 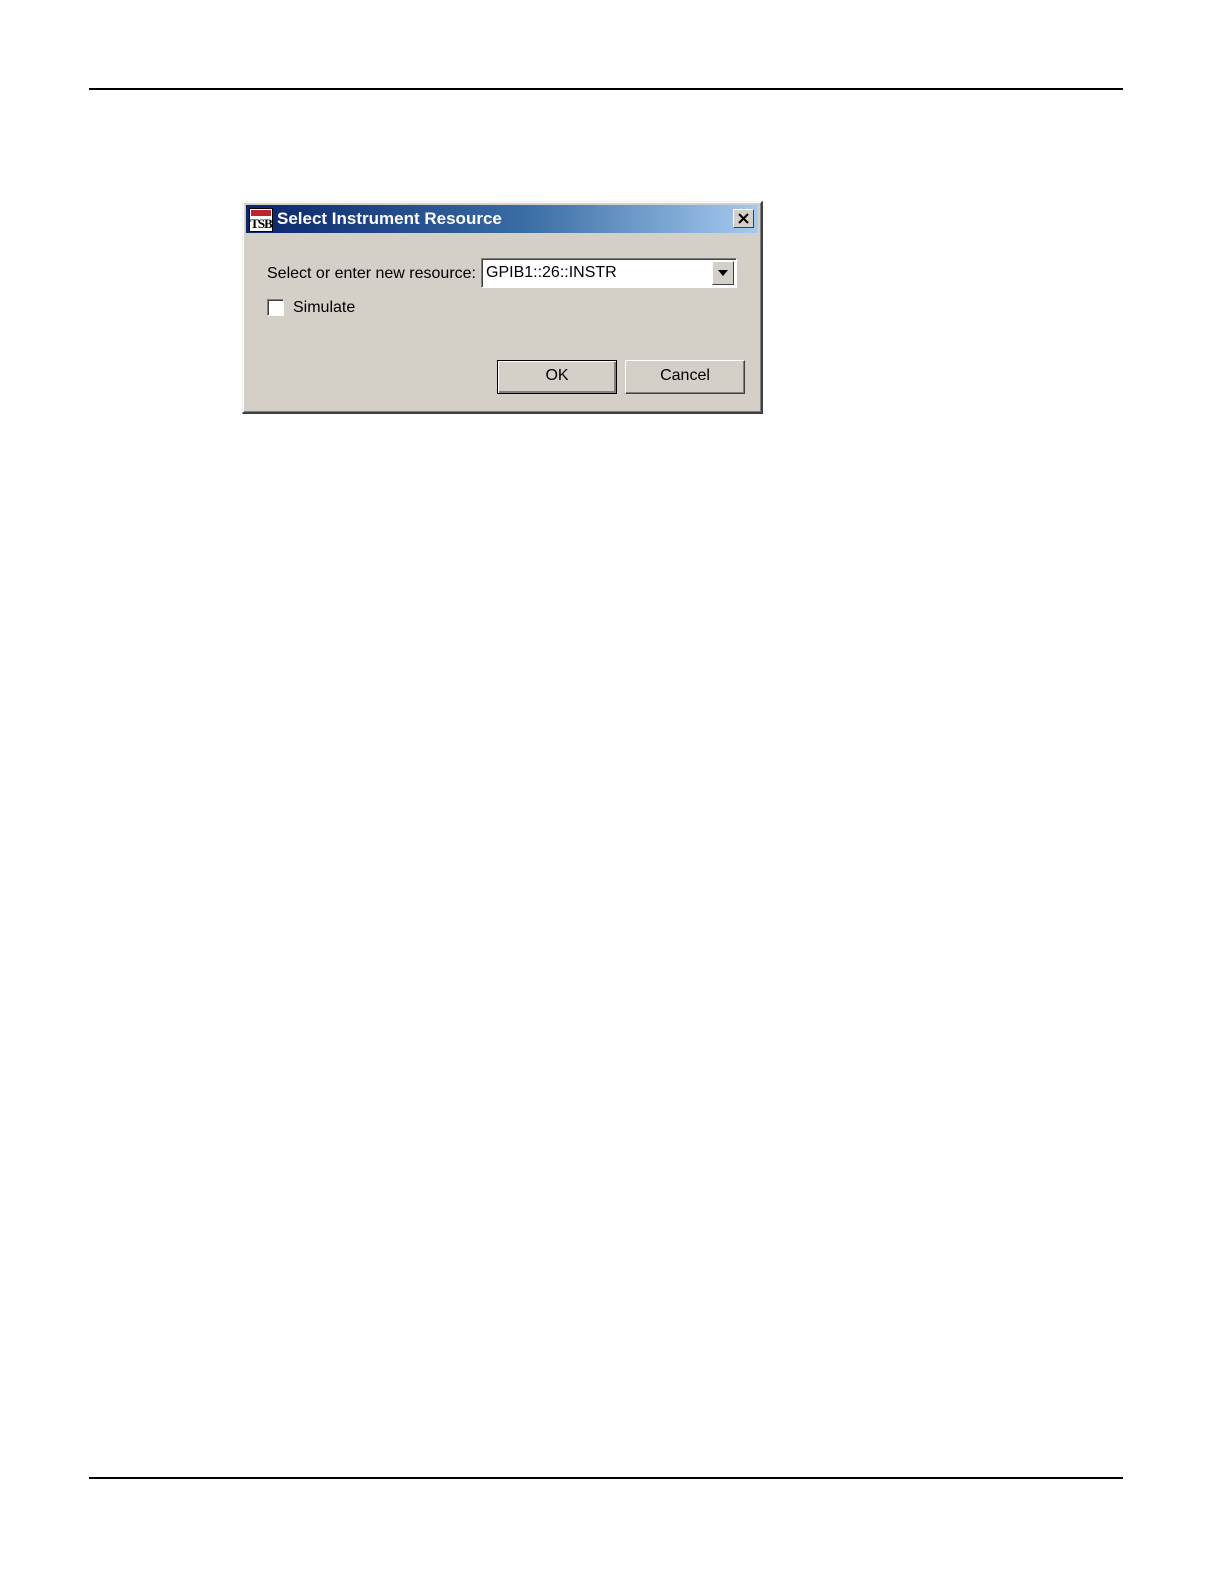 What do you see at coordinates (275, 307) in the screenshot?
I see `simulate-checkbox` at bounding box center [275, 307].